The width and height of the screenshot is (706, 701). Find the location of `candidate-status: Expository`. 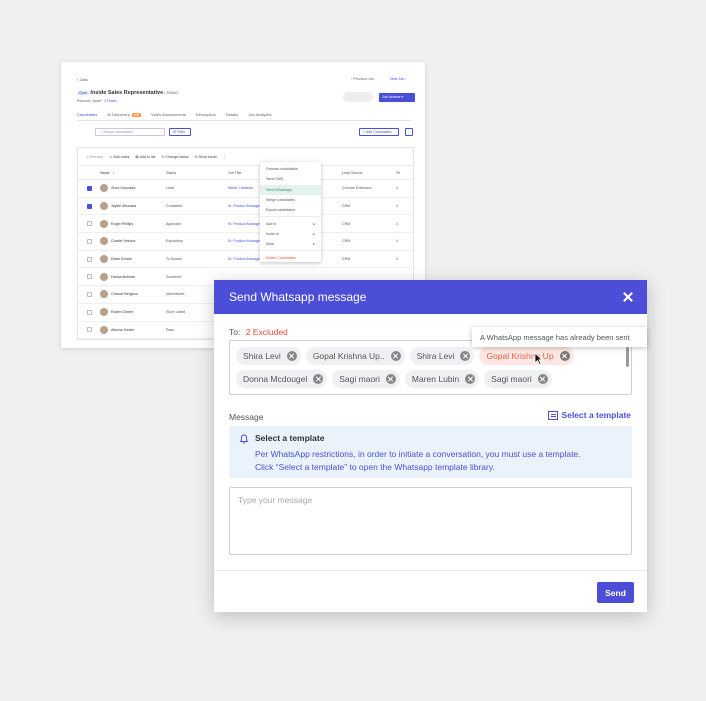

candidate-status: Expository is located at coordinates (174, 241).